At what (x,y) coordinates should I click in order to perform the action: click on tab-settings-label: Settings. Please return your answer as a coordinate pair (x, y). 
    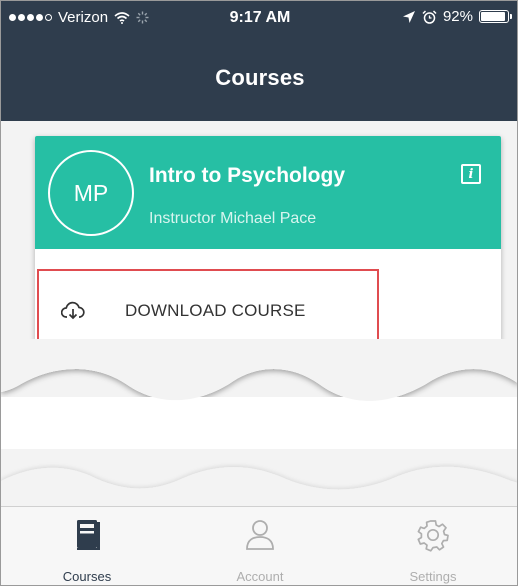
    Looking at the image, I should click on (433, 576).